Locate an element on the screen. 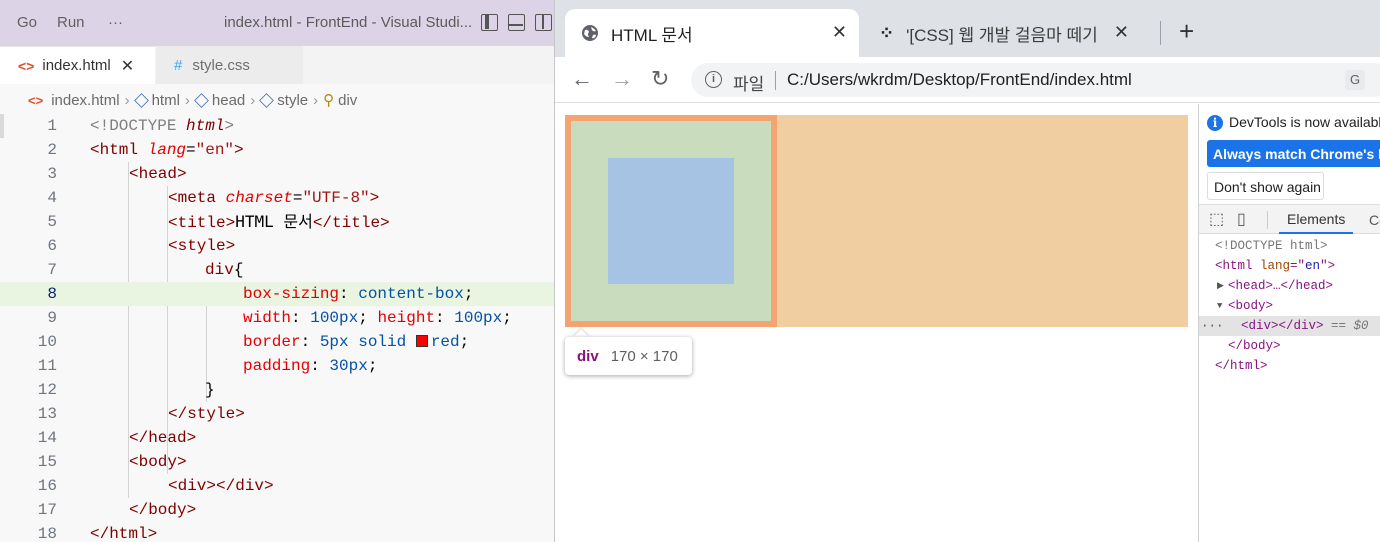 The height and width of the screenshot is (542, 1380). code-line: 5 <title>HTML 문서</title> is located at coordinates (277, 222).